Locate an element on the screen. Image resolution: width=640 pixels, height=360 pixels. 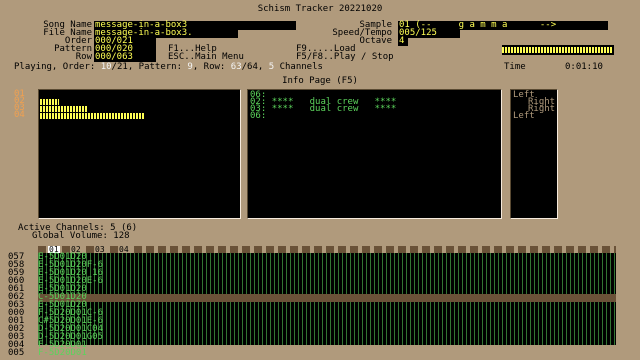
pattern-row: 062 C-5D01D20 is located at coordinates (312, 297).